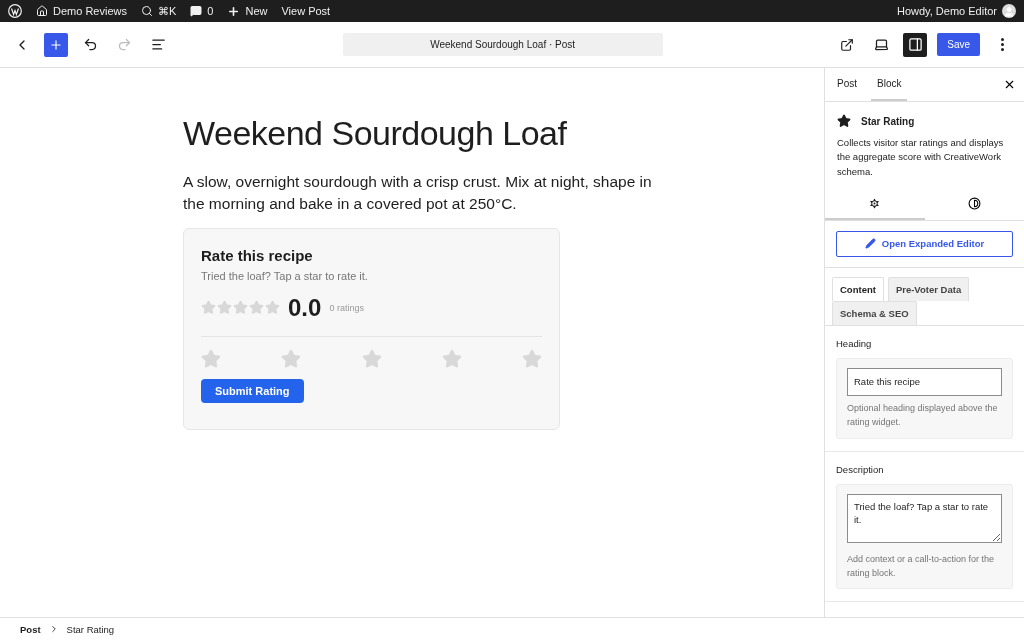 This screenshot has height=640, width=1024. I want to click on undo-icon, so click(90, 44).